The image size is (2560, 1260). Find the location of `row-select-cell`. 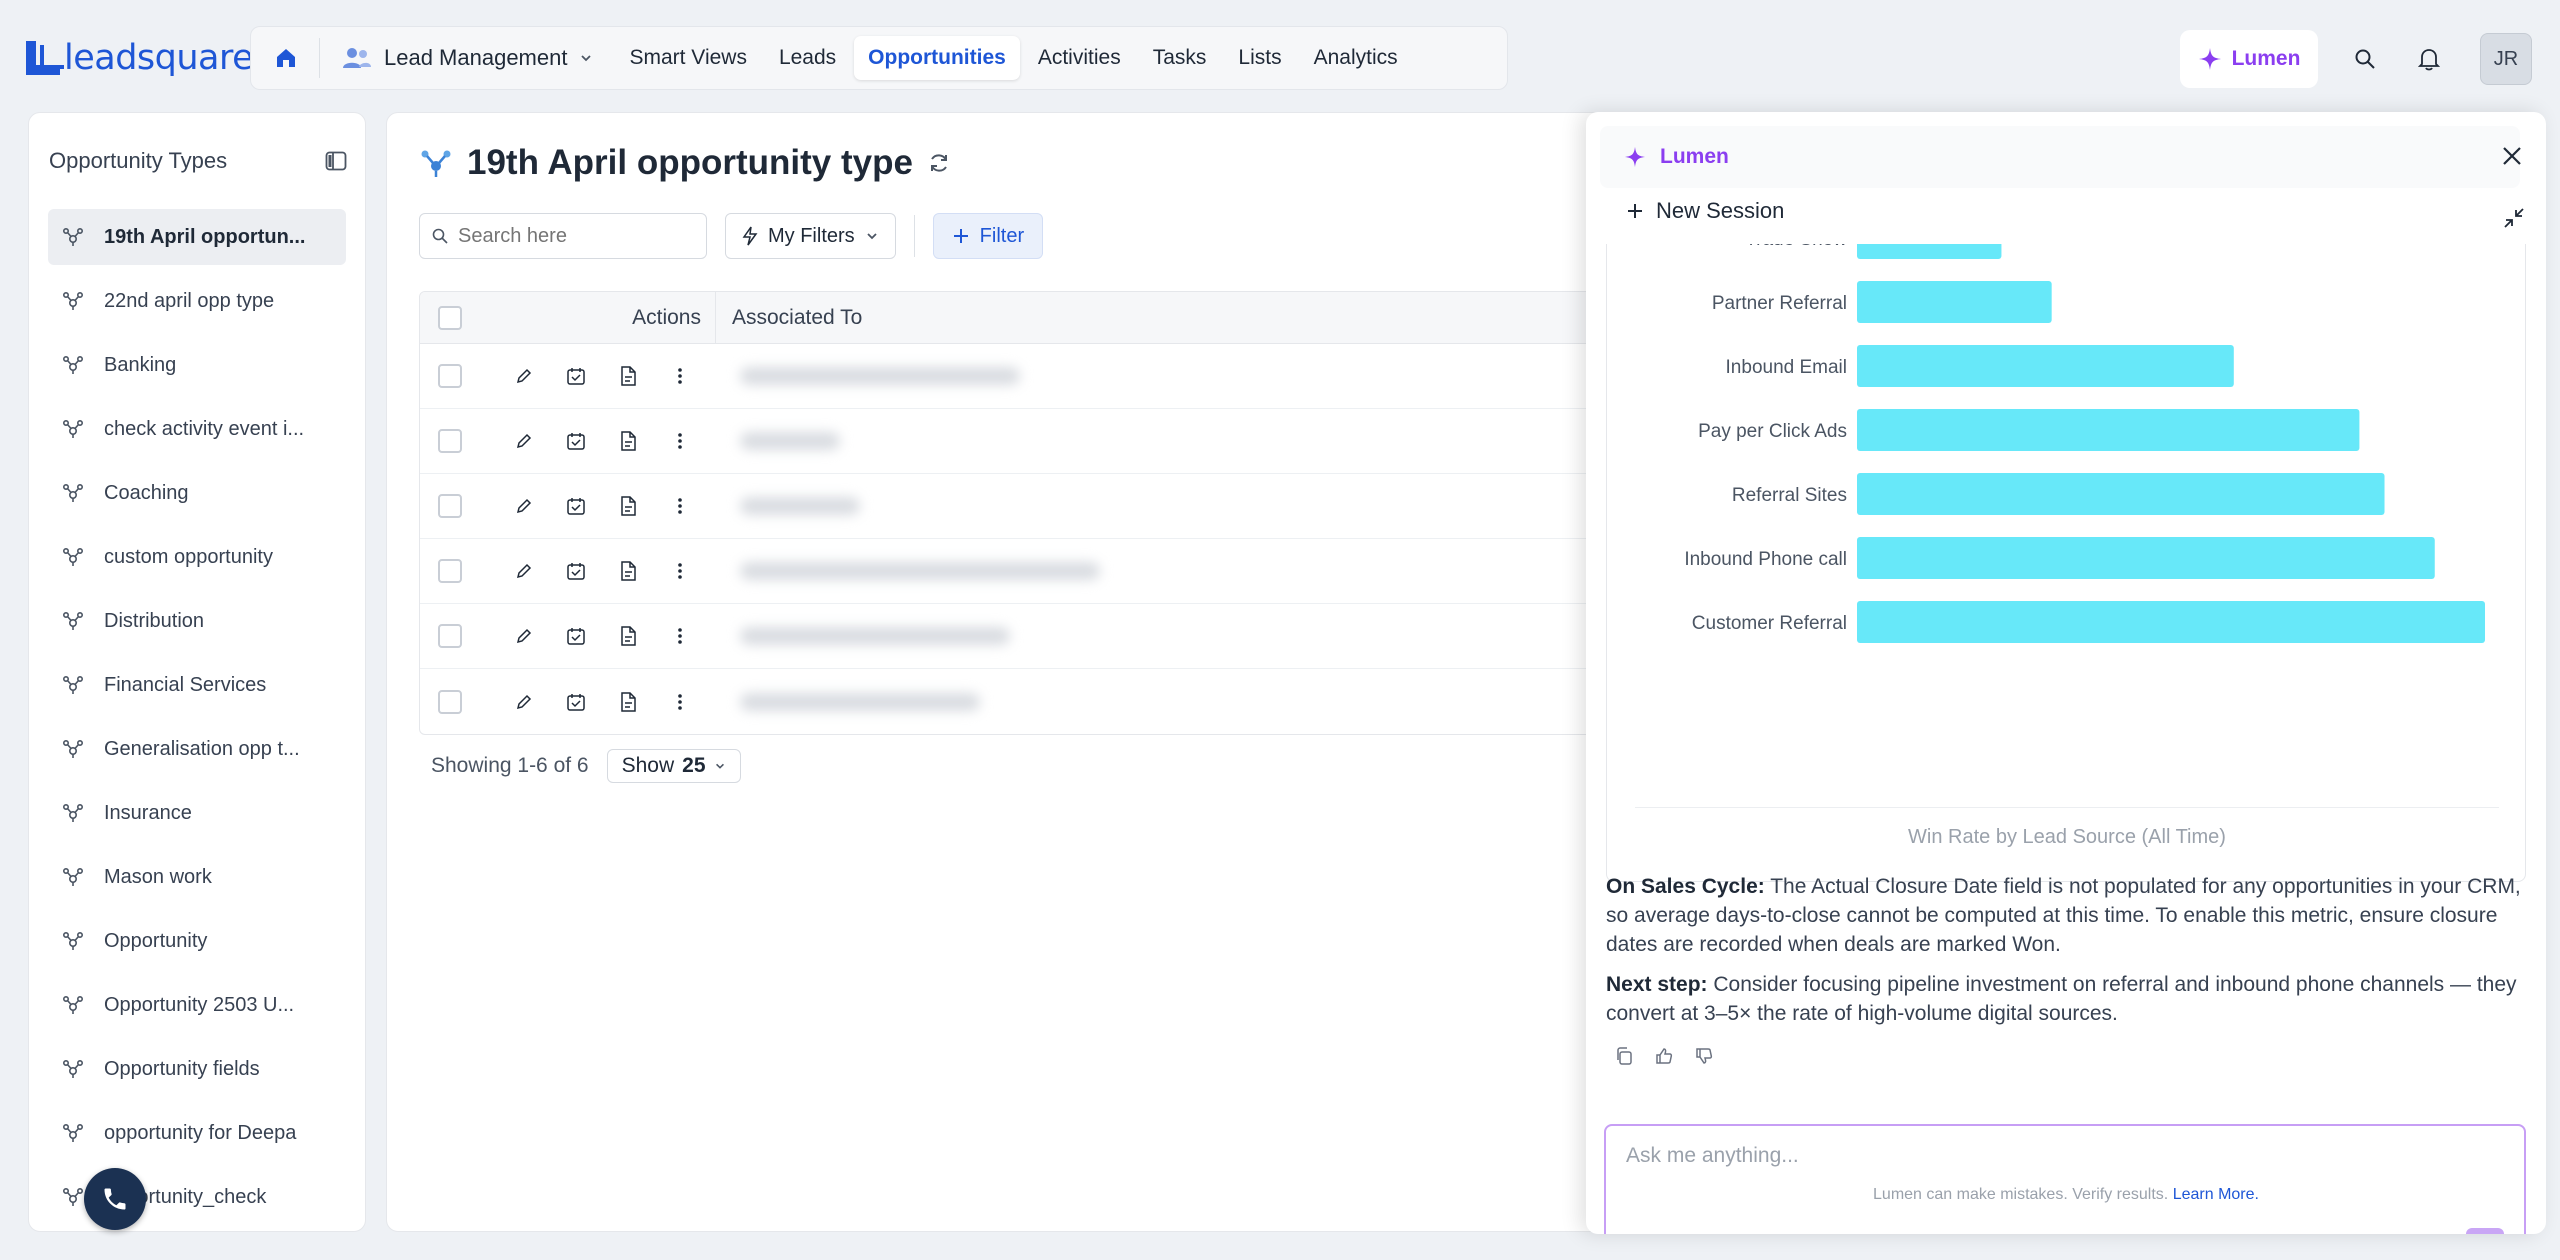

row-select-cell is located at coordinates (450, 506).